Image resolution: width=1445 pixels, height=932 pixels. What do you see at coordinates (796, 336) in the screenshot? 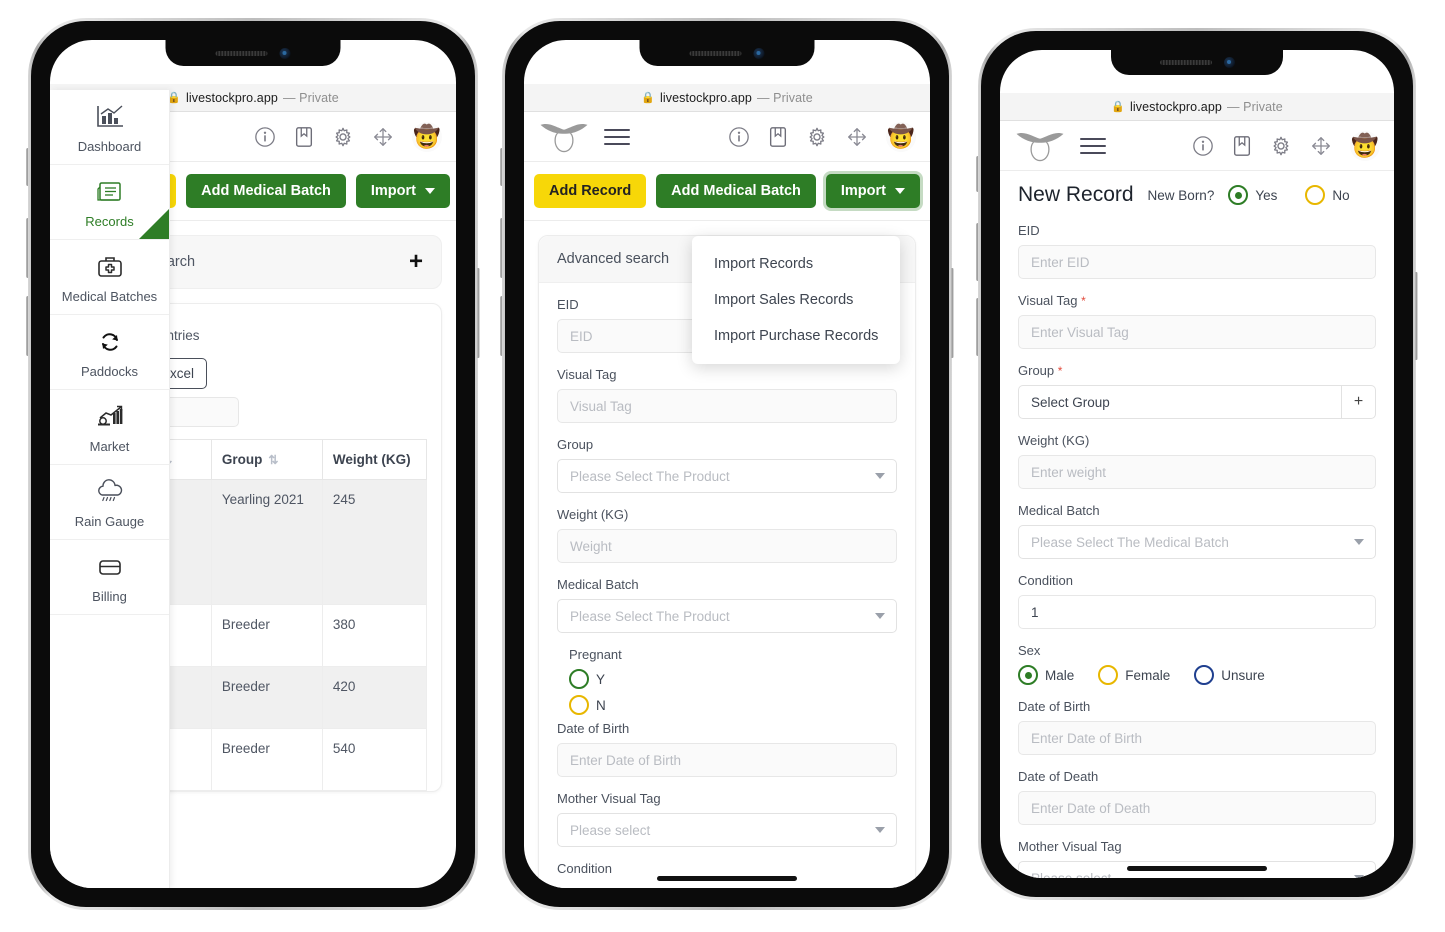
I see `menu-item-import-purchase-records: Import Purchase Records` at bounding box center [796, 336].